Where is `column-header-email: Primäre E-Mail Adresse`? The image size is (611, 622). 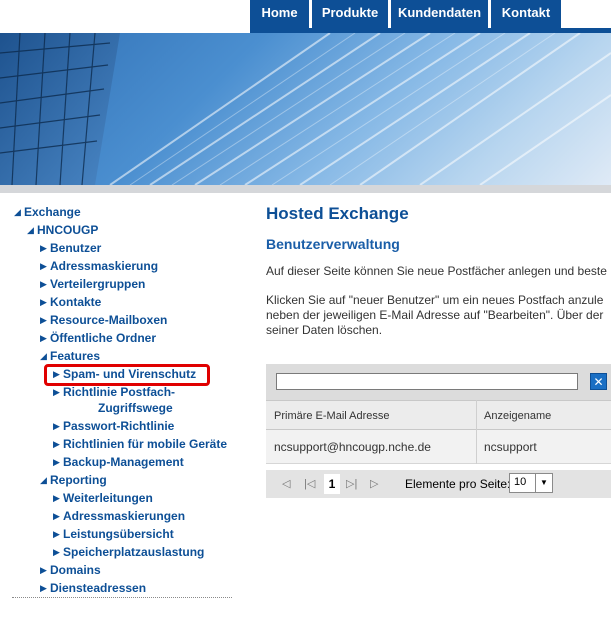
column-header-email: Primäre E-Mail Adresse is located at coordinates (332, 416).